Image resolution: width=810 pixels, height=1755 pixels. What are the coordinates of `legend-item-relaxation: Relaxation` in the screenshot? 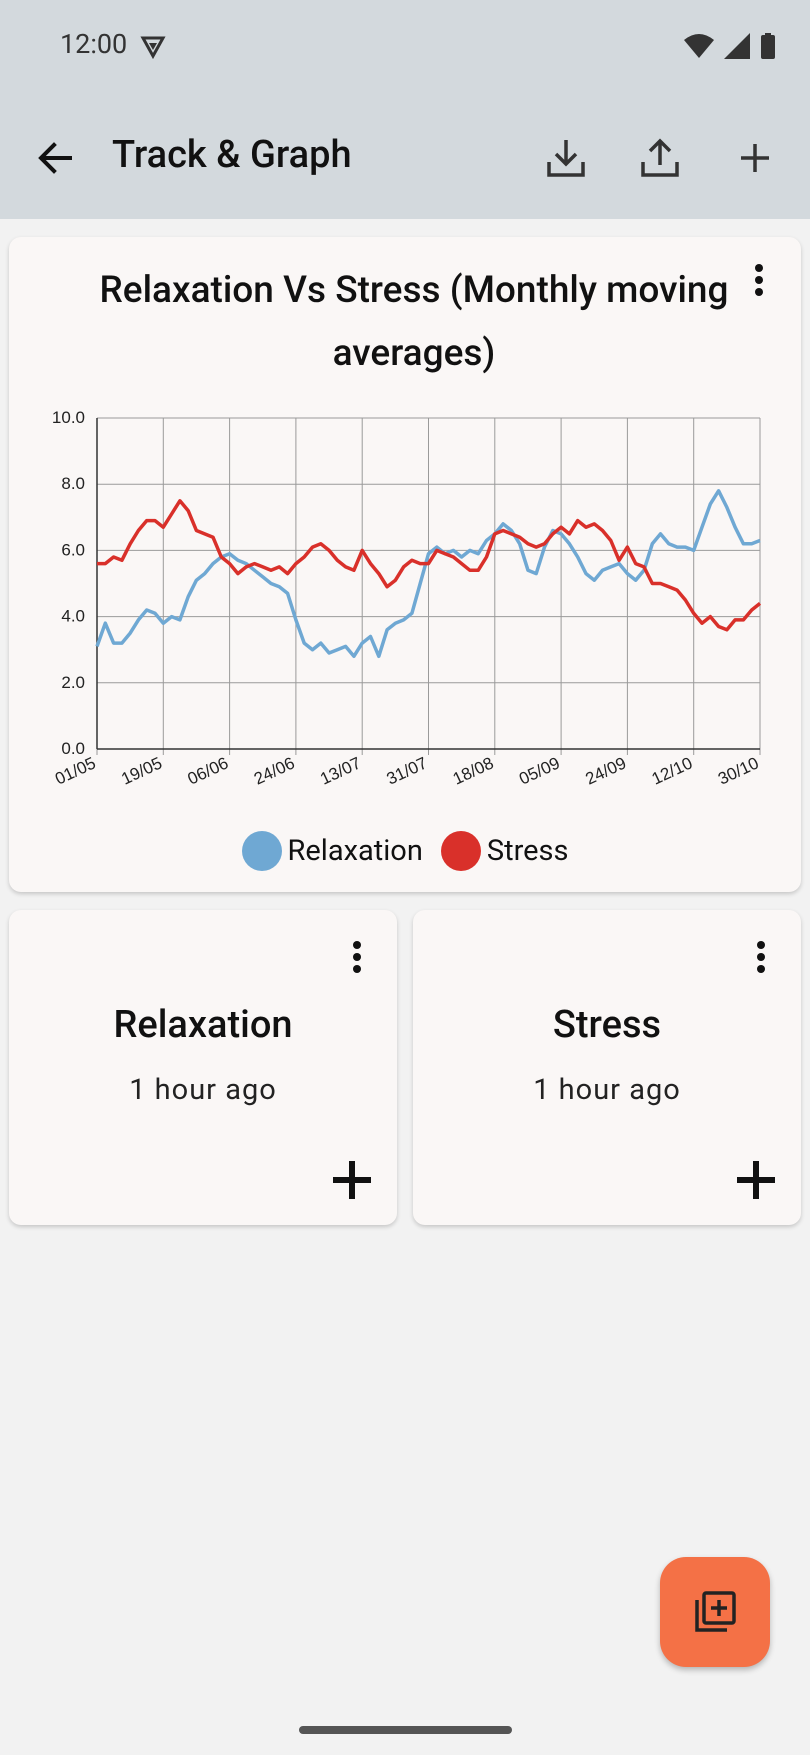 It's located at (332, 851).